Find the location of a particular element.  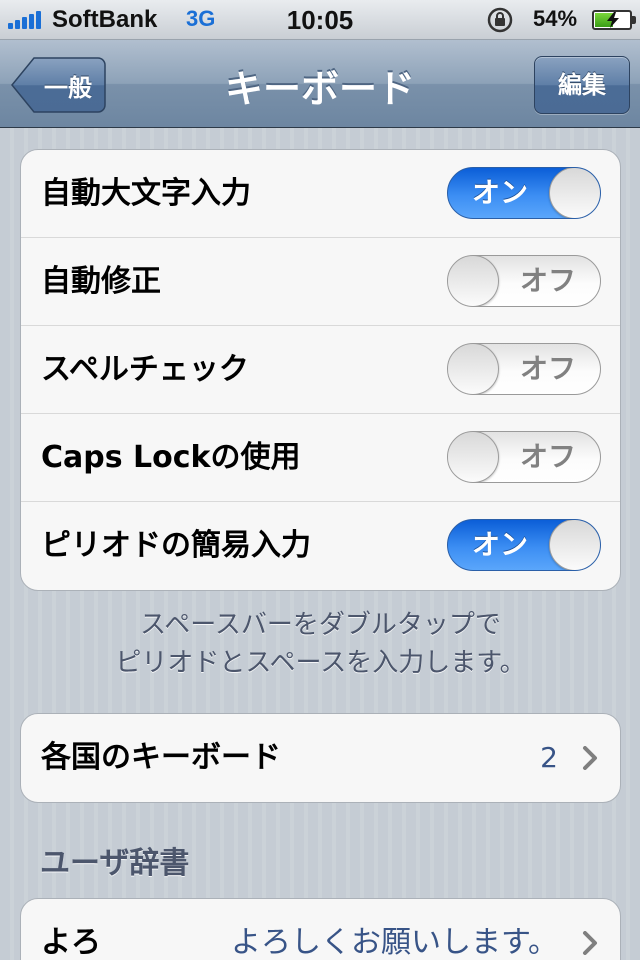

user-dictionary-group: よろ よろしくお願いします。 is located at coordinates (320, 929).